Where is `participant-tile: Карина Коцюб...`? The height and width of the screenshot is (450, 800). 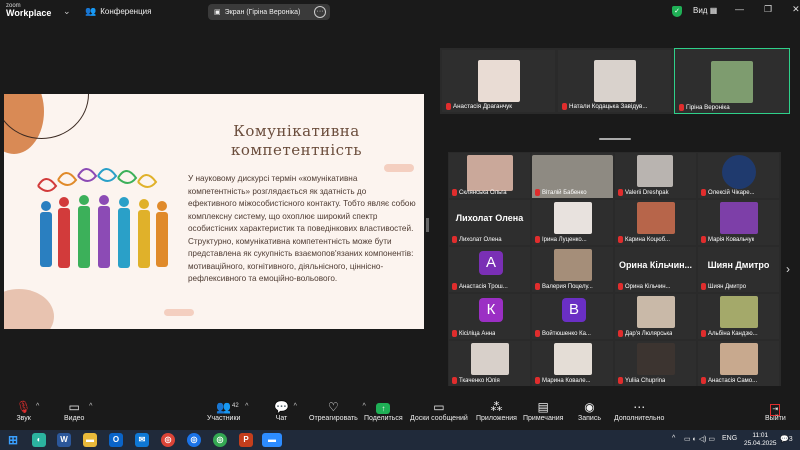 participant-tile: Карина Коцюб... is located at coordinates (655, 222).